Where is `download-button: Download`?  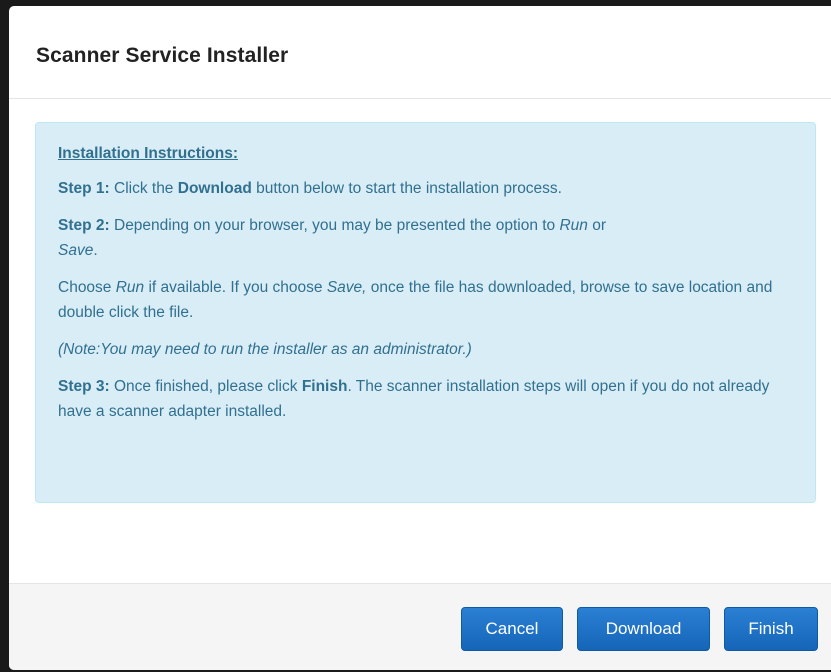 download-button: Download is located at coordinates (643, 629).